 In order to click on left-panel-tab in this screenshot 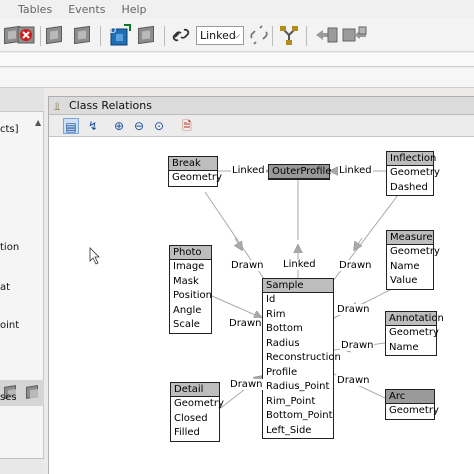, I will do `click(22, 466)`.